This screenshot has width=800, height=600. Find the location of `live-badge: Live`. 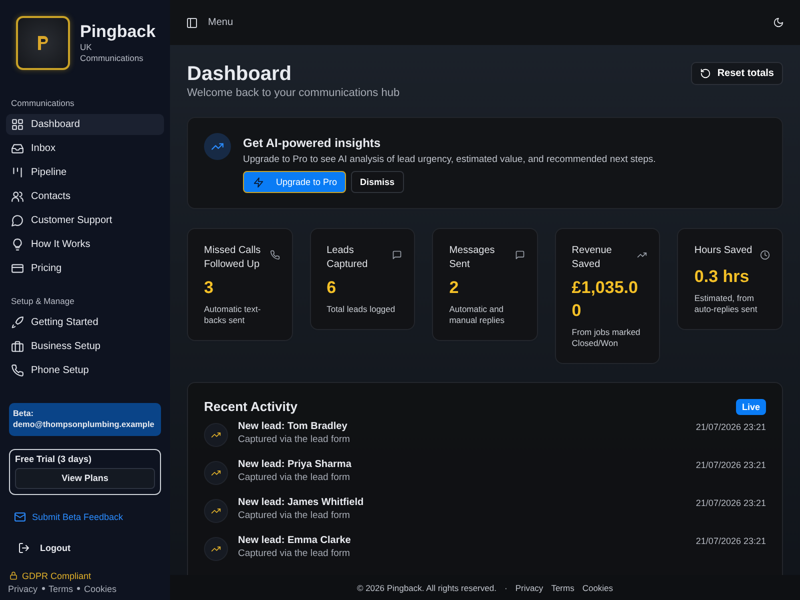

live-badge: Live is located at coordinates (751, 406).